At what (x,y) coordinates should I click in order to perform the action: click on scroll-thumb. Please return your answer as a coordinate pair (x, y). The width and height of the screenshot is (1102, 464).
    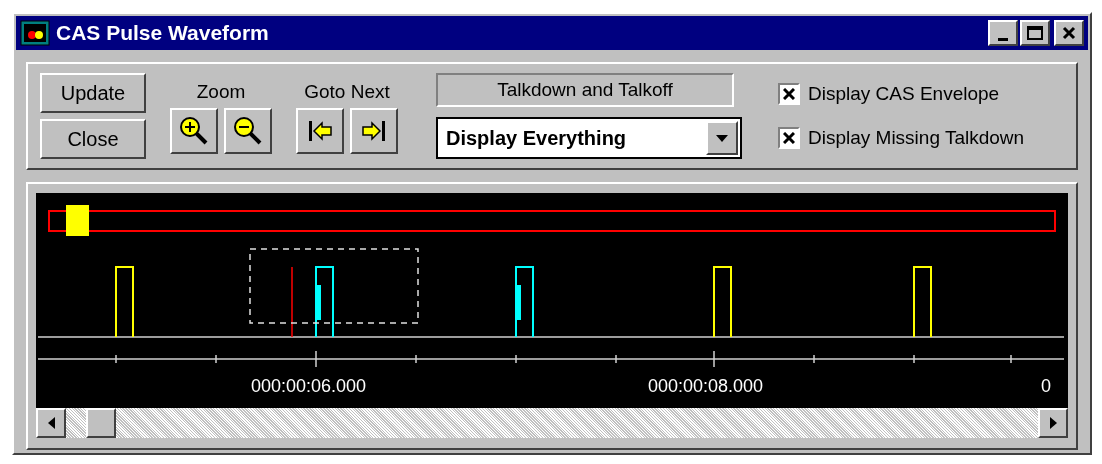
    Looking at the image, I should click on (101, 423).